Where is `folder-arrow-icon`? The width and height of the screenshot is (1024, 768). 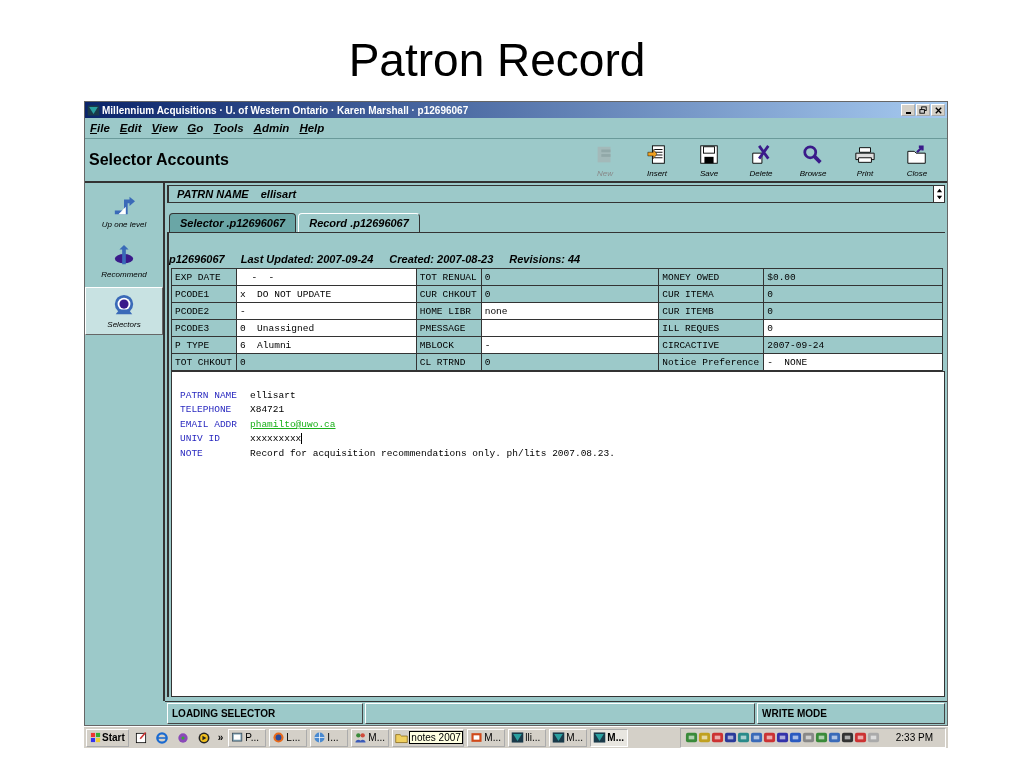
folder-arrow-icon is located at coordinates (917, 155).